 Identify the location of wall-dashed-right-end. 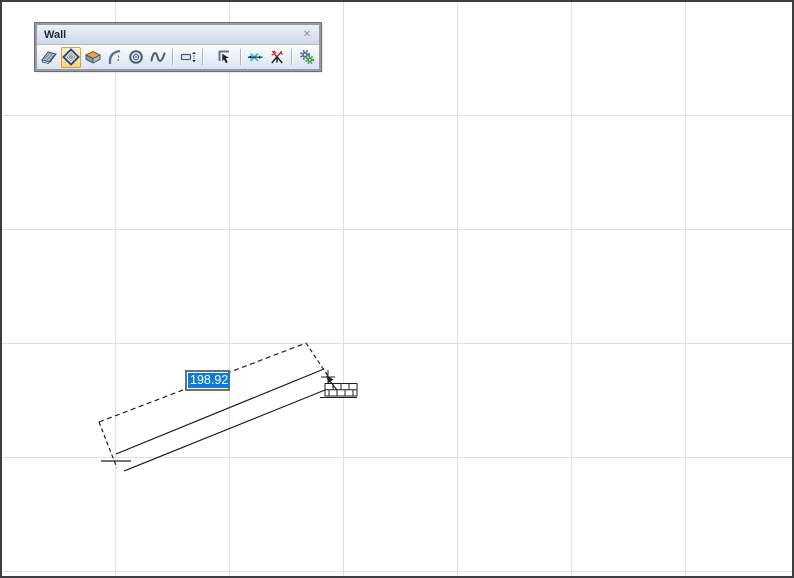
(317, 359).